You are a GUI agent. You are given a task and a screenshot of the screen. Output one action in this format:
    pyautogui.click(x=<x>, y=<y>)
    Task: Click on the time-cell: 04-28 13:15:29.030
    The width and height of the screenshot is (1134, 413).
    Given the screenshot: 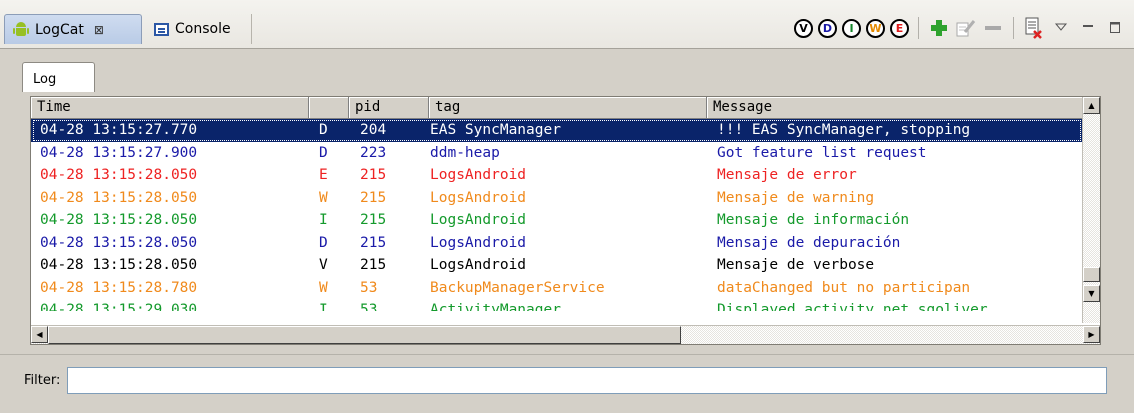 What is the action you would take?
    pyautogui.click(x=119, y=306)
    